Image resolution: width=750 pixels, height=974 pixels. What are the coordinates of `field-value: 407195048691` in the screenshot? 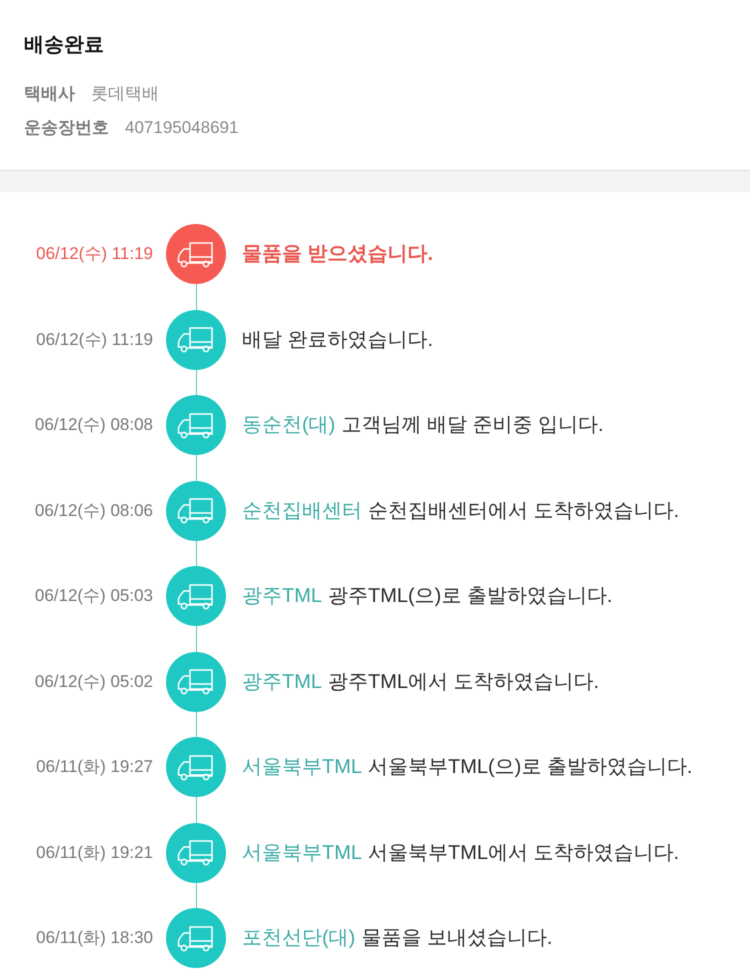 It's located at (181, 128).